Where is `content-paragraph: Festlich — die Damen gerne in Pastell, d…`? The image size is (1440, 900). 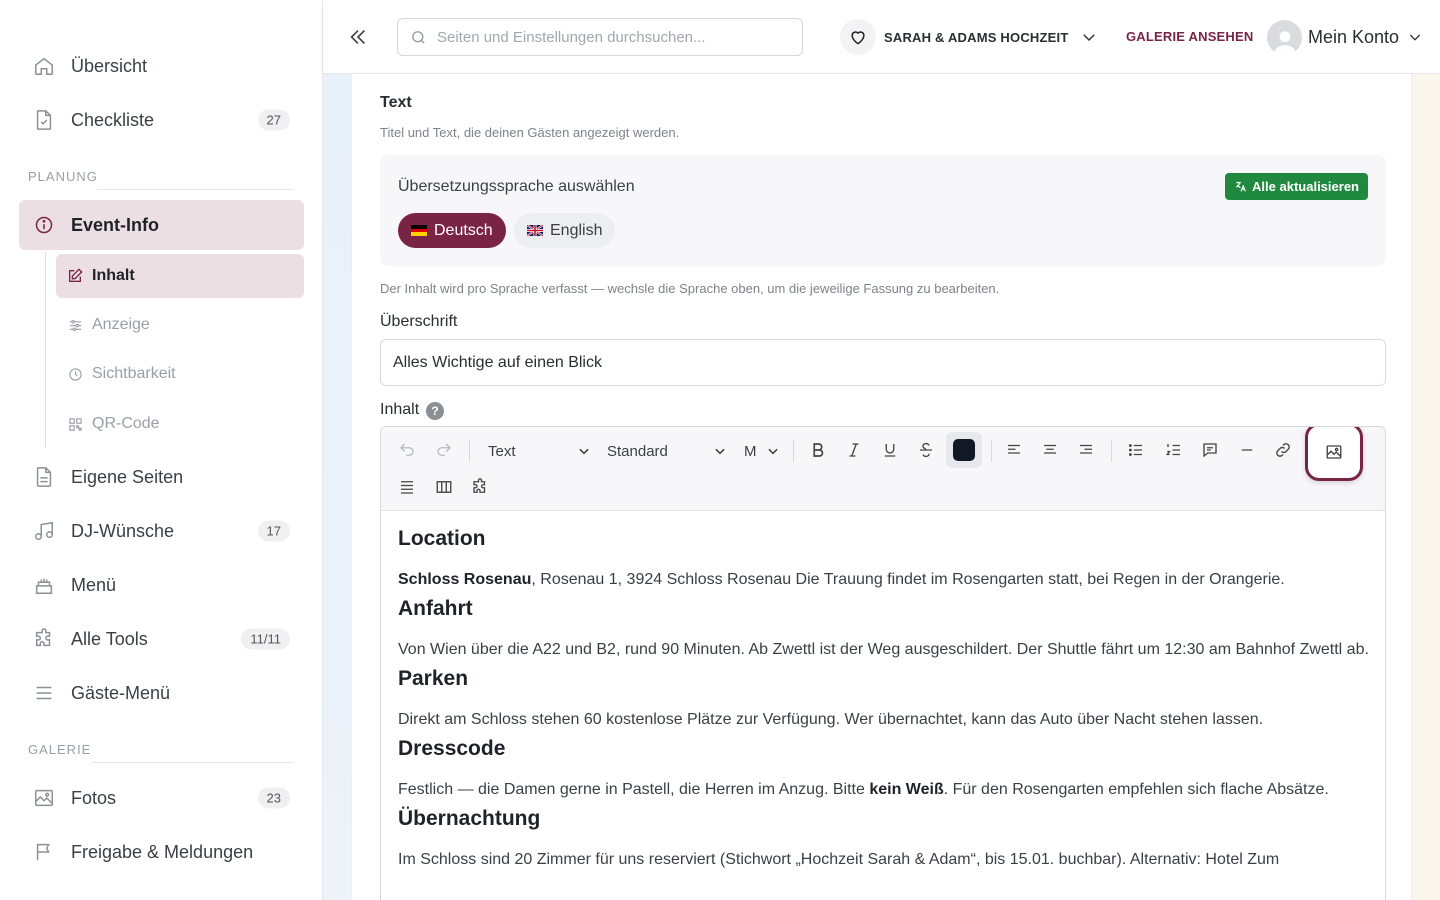
content-paragraph: Festlich — die Damen gerne in Pastell, d… is located at coordinates (863, 789).